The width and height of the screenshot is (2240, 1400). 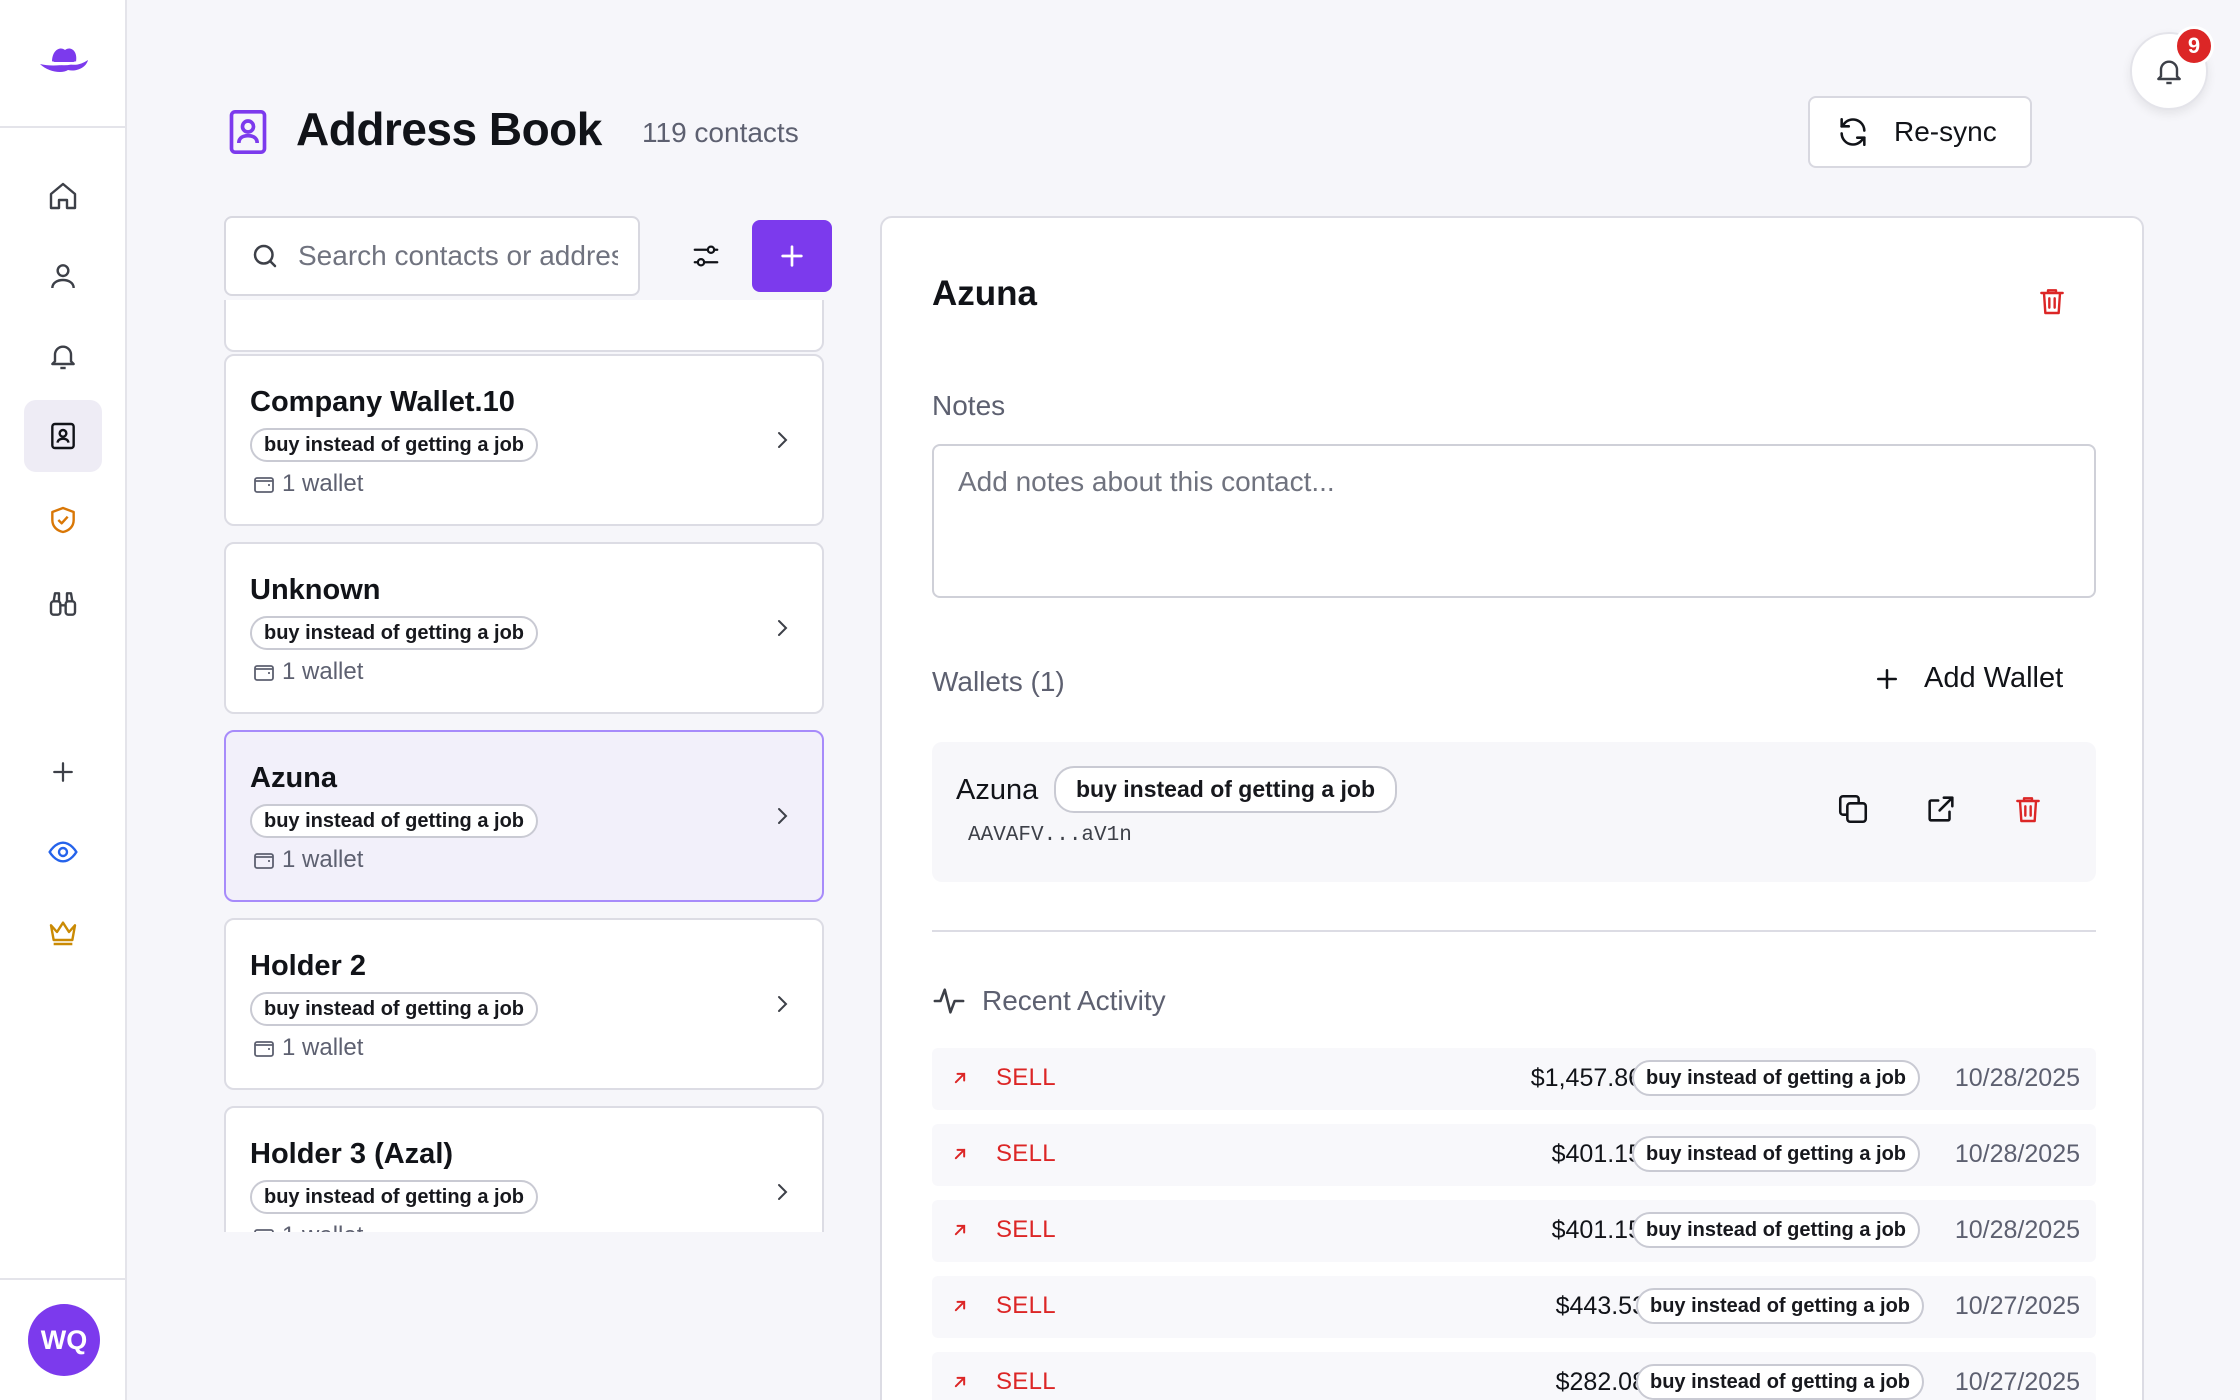 I want to click on page-title: Address Book, so click(x=449, y=129).